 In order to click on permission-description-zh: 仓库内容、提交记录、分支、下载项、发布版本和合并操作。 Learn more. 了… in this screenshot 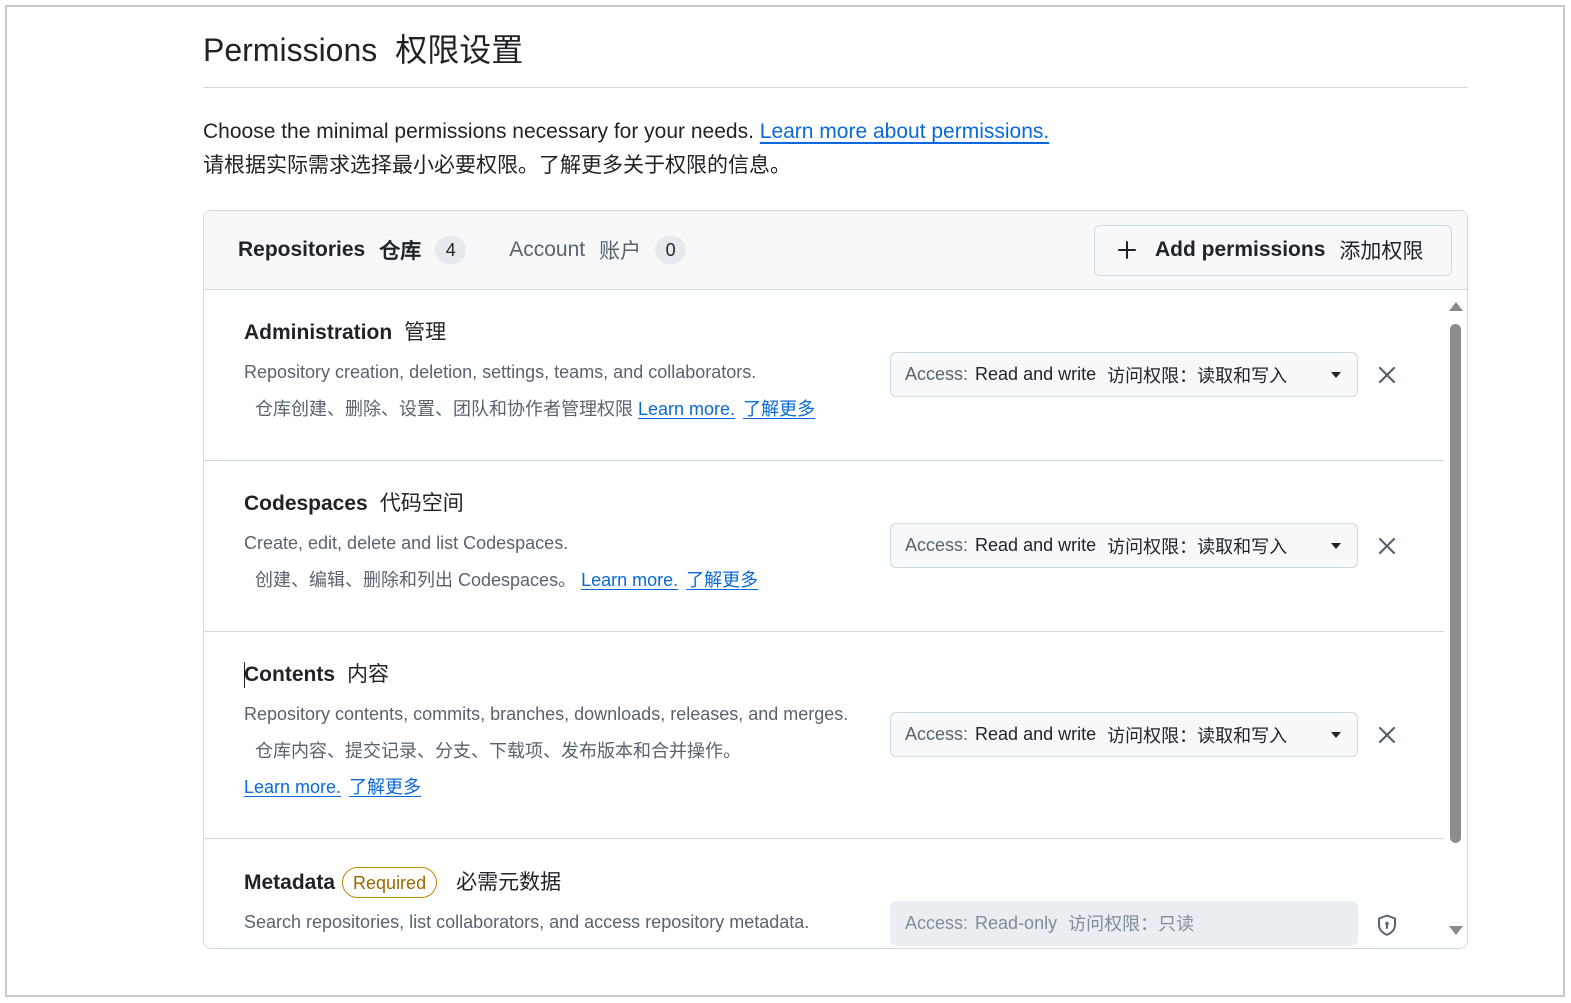, I will do `click(560, 769)`.